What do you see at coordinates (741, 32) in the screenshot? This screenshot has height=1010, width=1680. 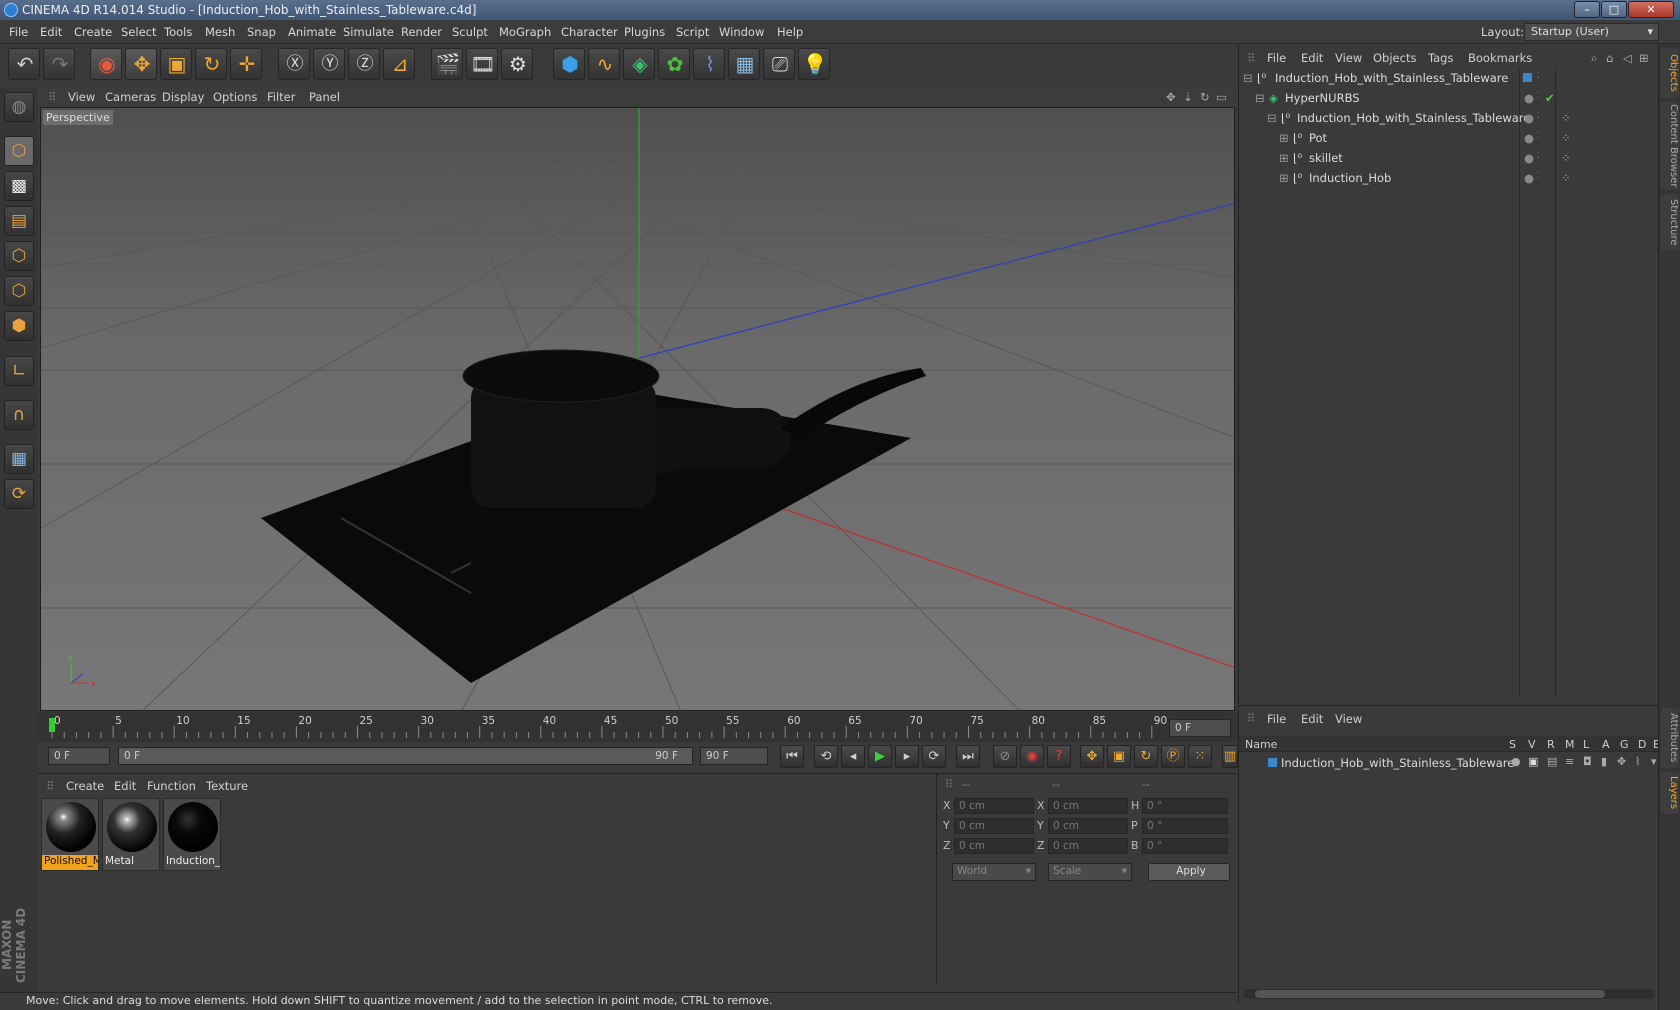 I see `menu-window: Window` at bounding box center [741, 32].